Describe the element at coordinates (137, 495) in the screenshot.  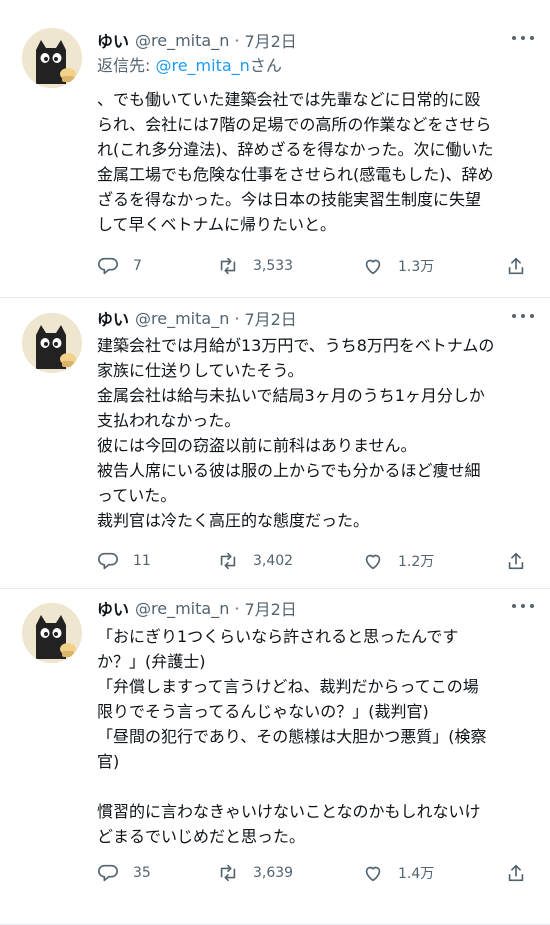
I see `tweet-text-line: っていた。` at that location.